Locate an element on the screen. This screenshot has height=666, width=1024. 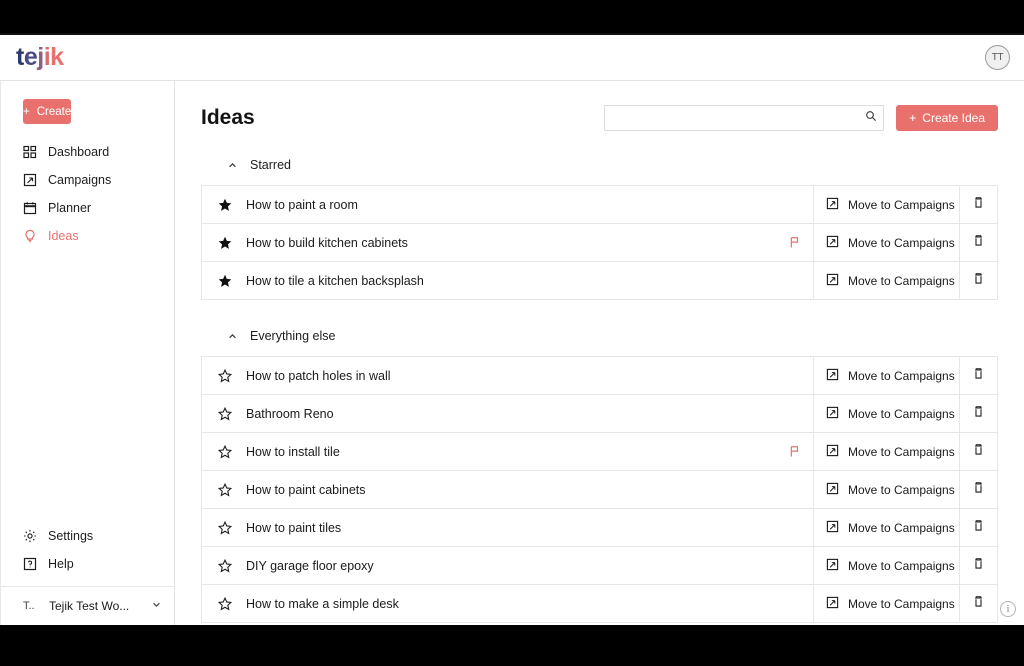
sidebar-item-label: Dashboard is located at coordinates (79, 152).